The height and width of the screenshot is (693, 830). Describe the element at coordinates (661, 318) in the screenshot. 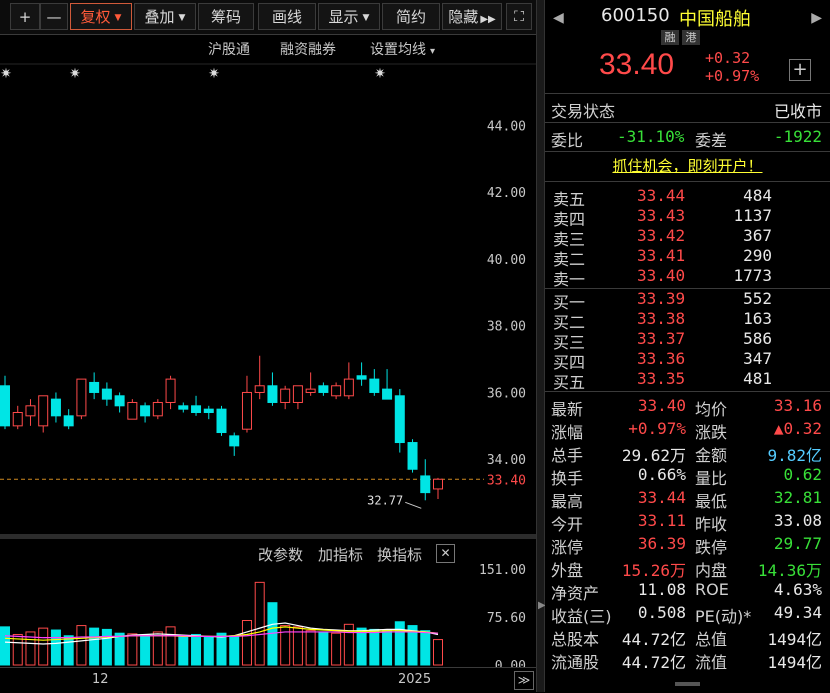

I see `level-price: 33.38` at that location.